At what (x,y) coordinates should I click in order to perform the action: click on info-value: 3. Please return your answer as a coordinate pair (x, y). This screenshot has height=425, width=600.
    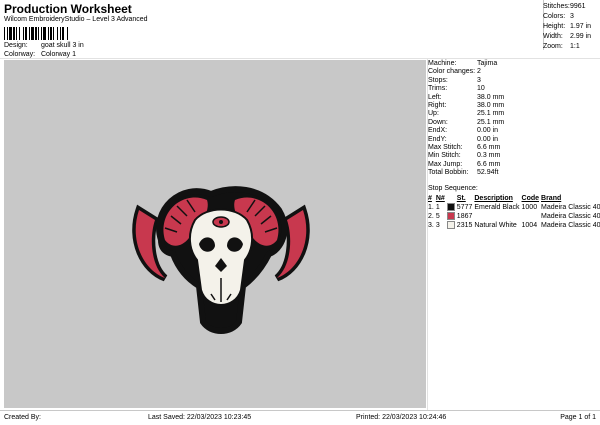
    Looking at the image, I should click on (479, 80).